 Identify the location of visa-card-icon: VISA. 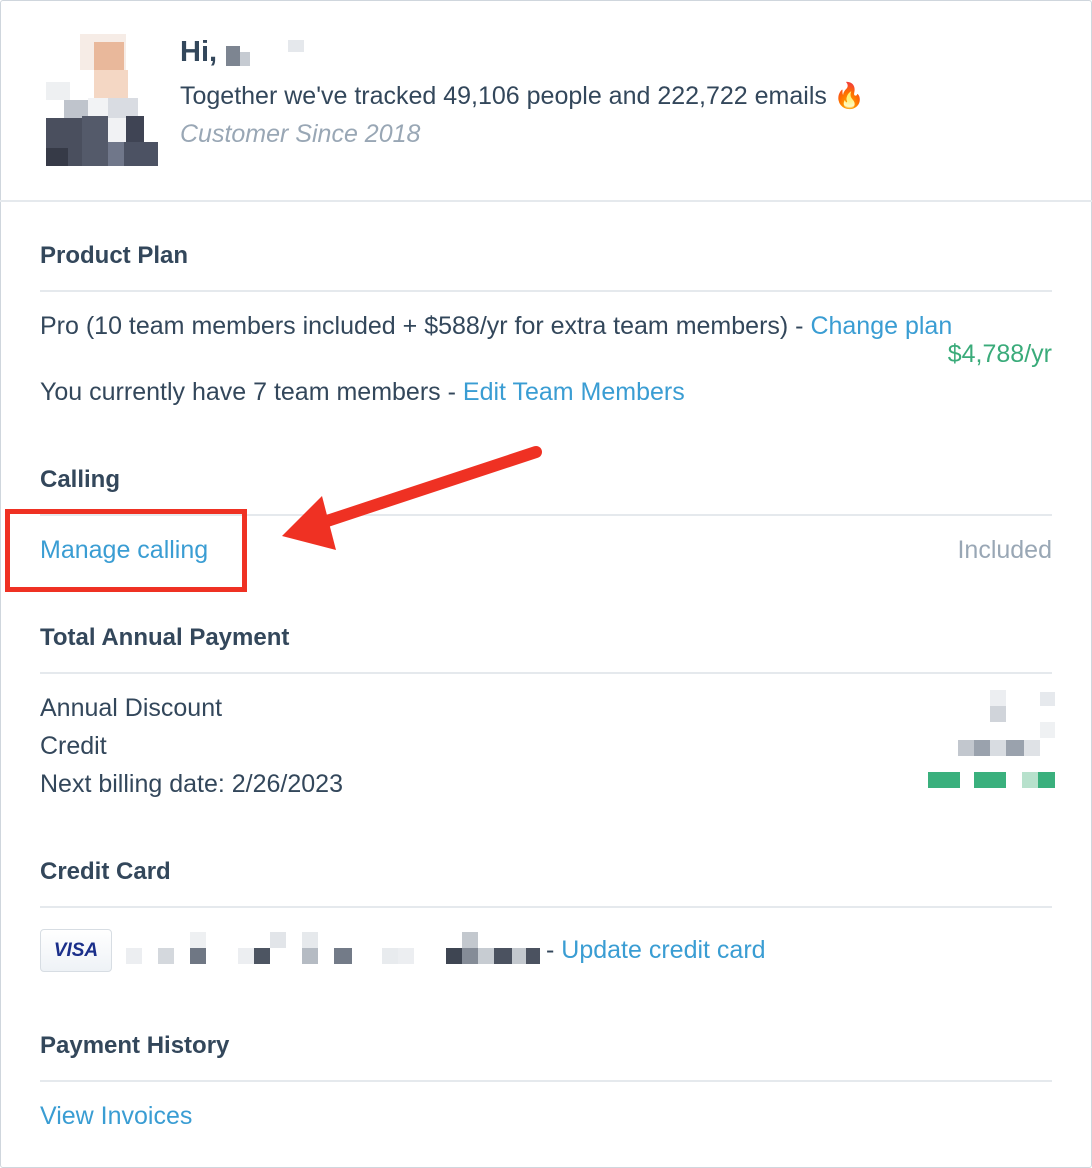
(76, 950).